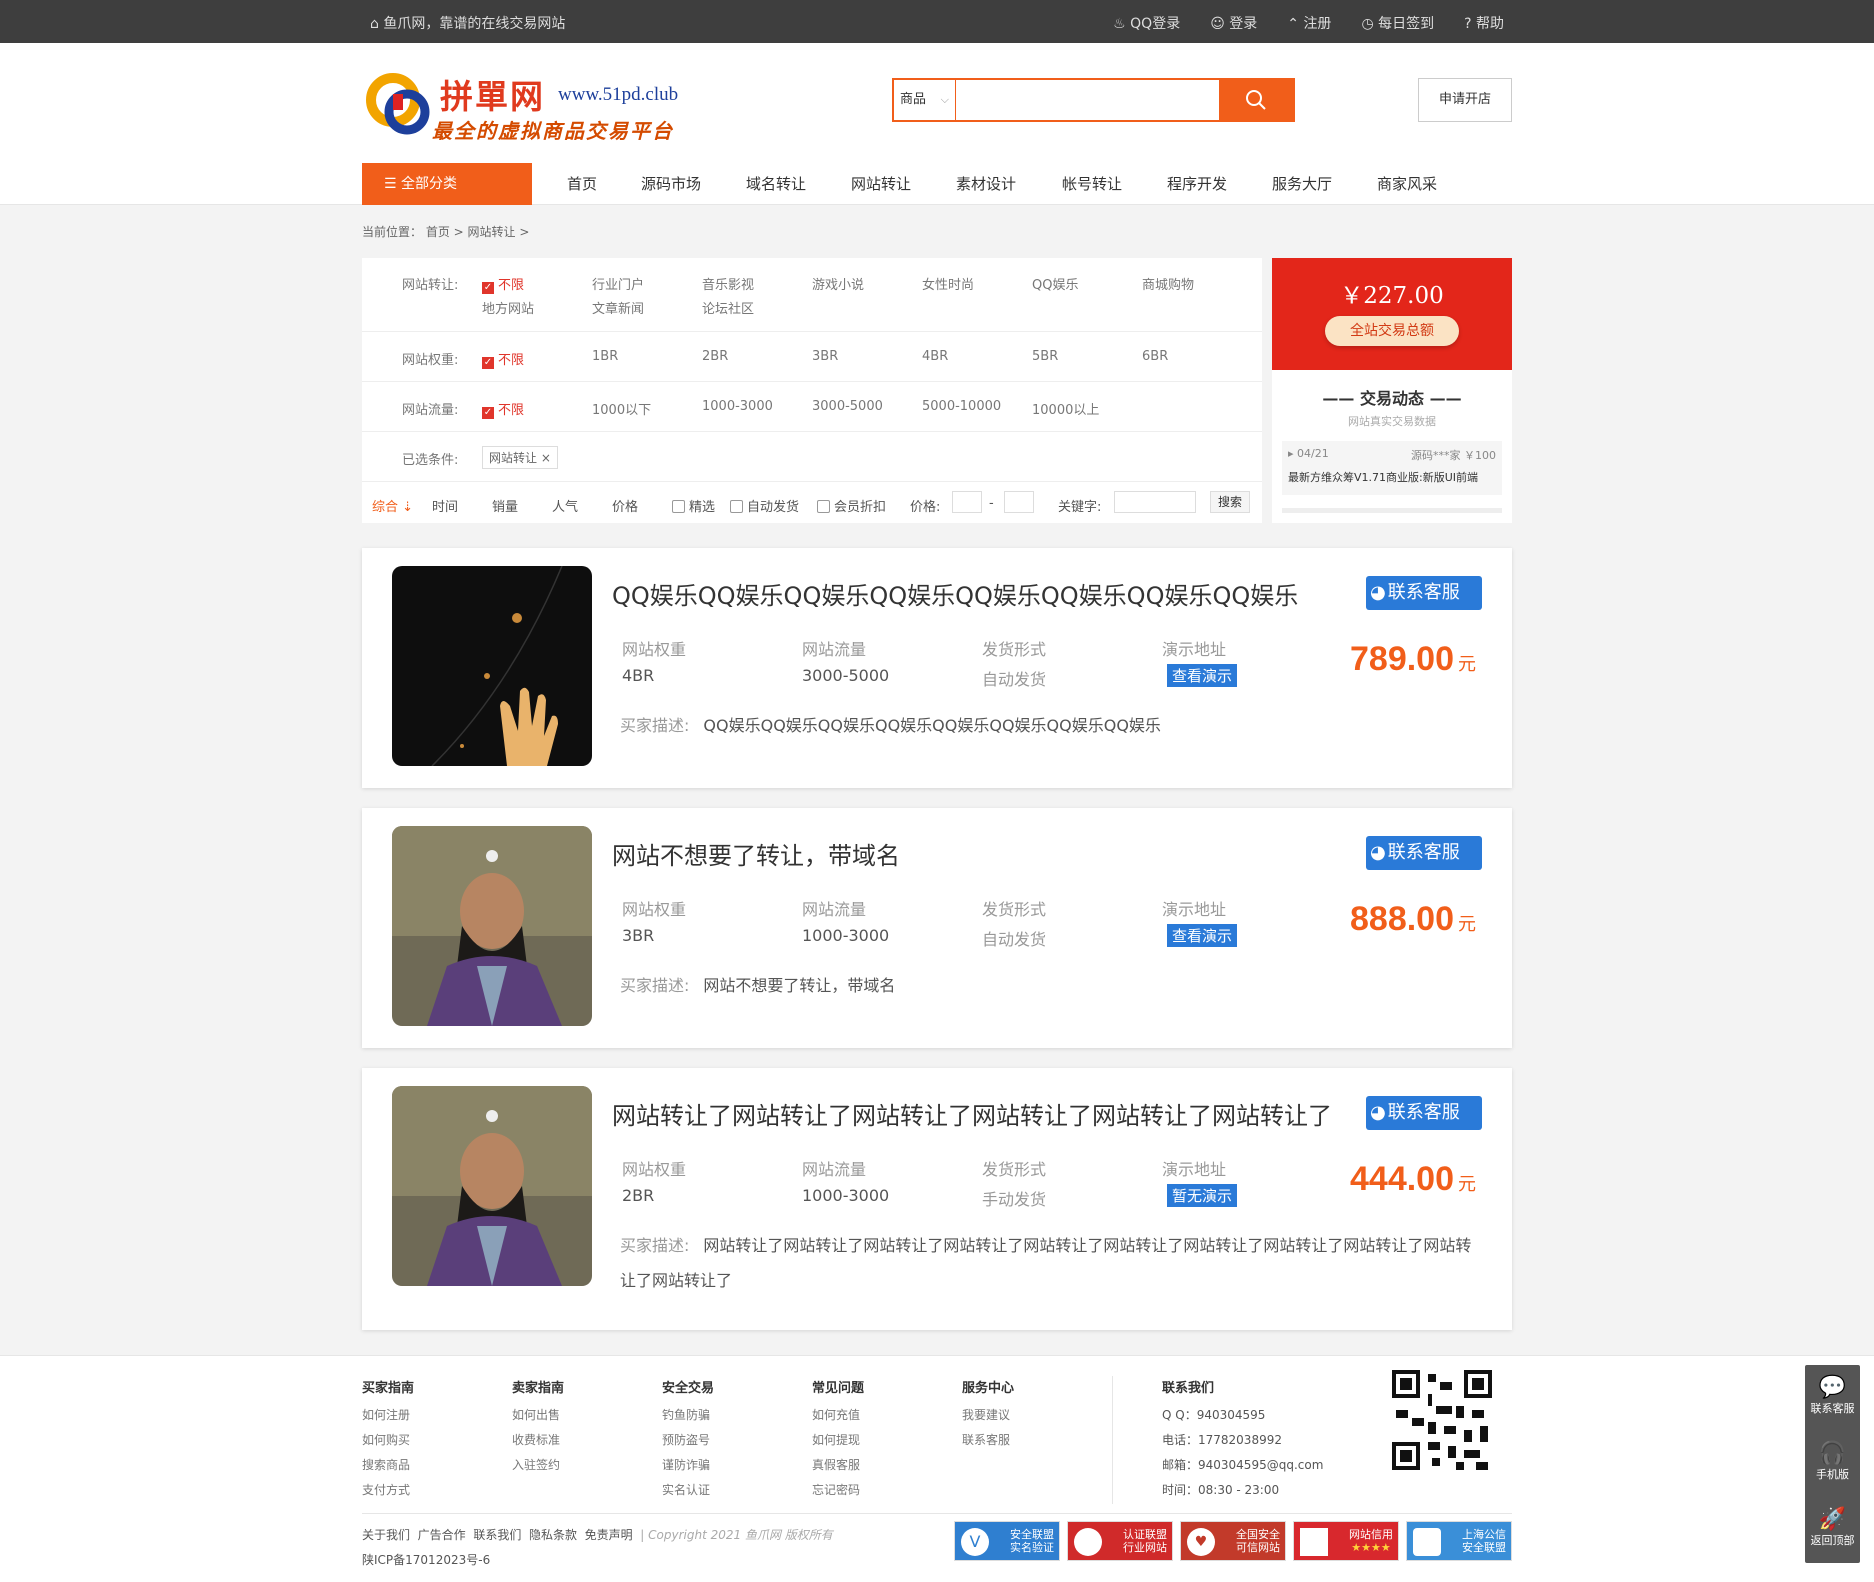 The width and height of the screenshot is (1874, 1582). Describe the element at coordinates (520, 457) in the screenshot. I see `selected-tag: 网站转让 ×` at that location.